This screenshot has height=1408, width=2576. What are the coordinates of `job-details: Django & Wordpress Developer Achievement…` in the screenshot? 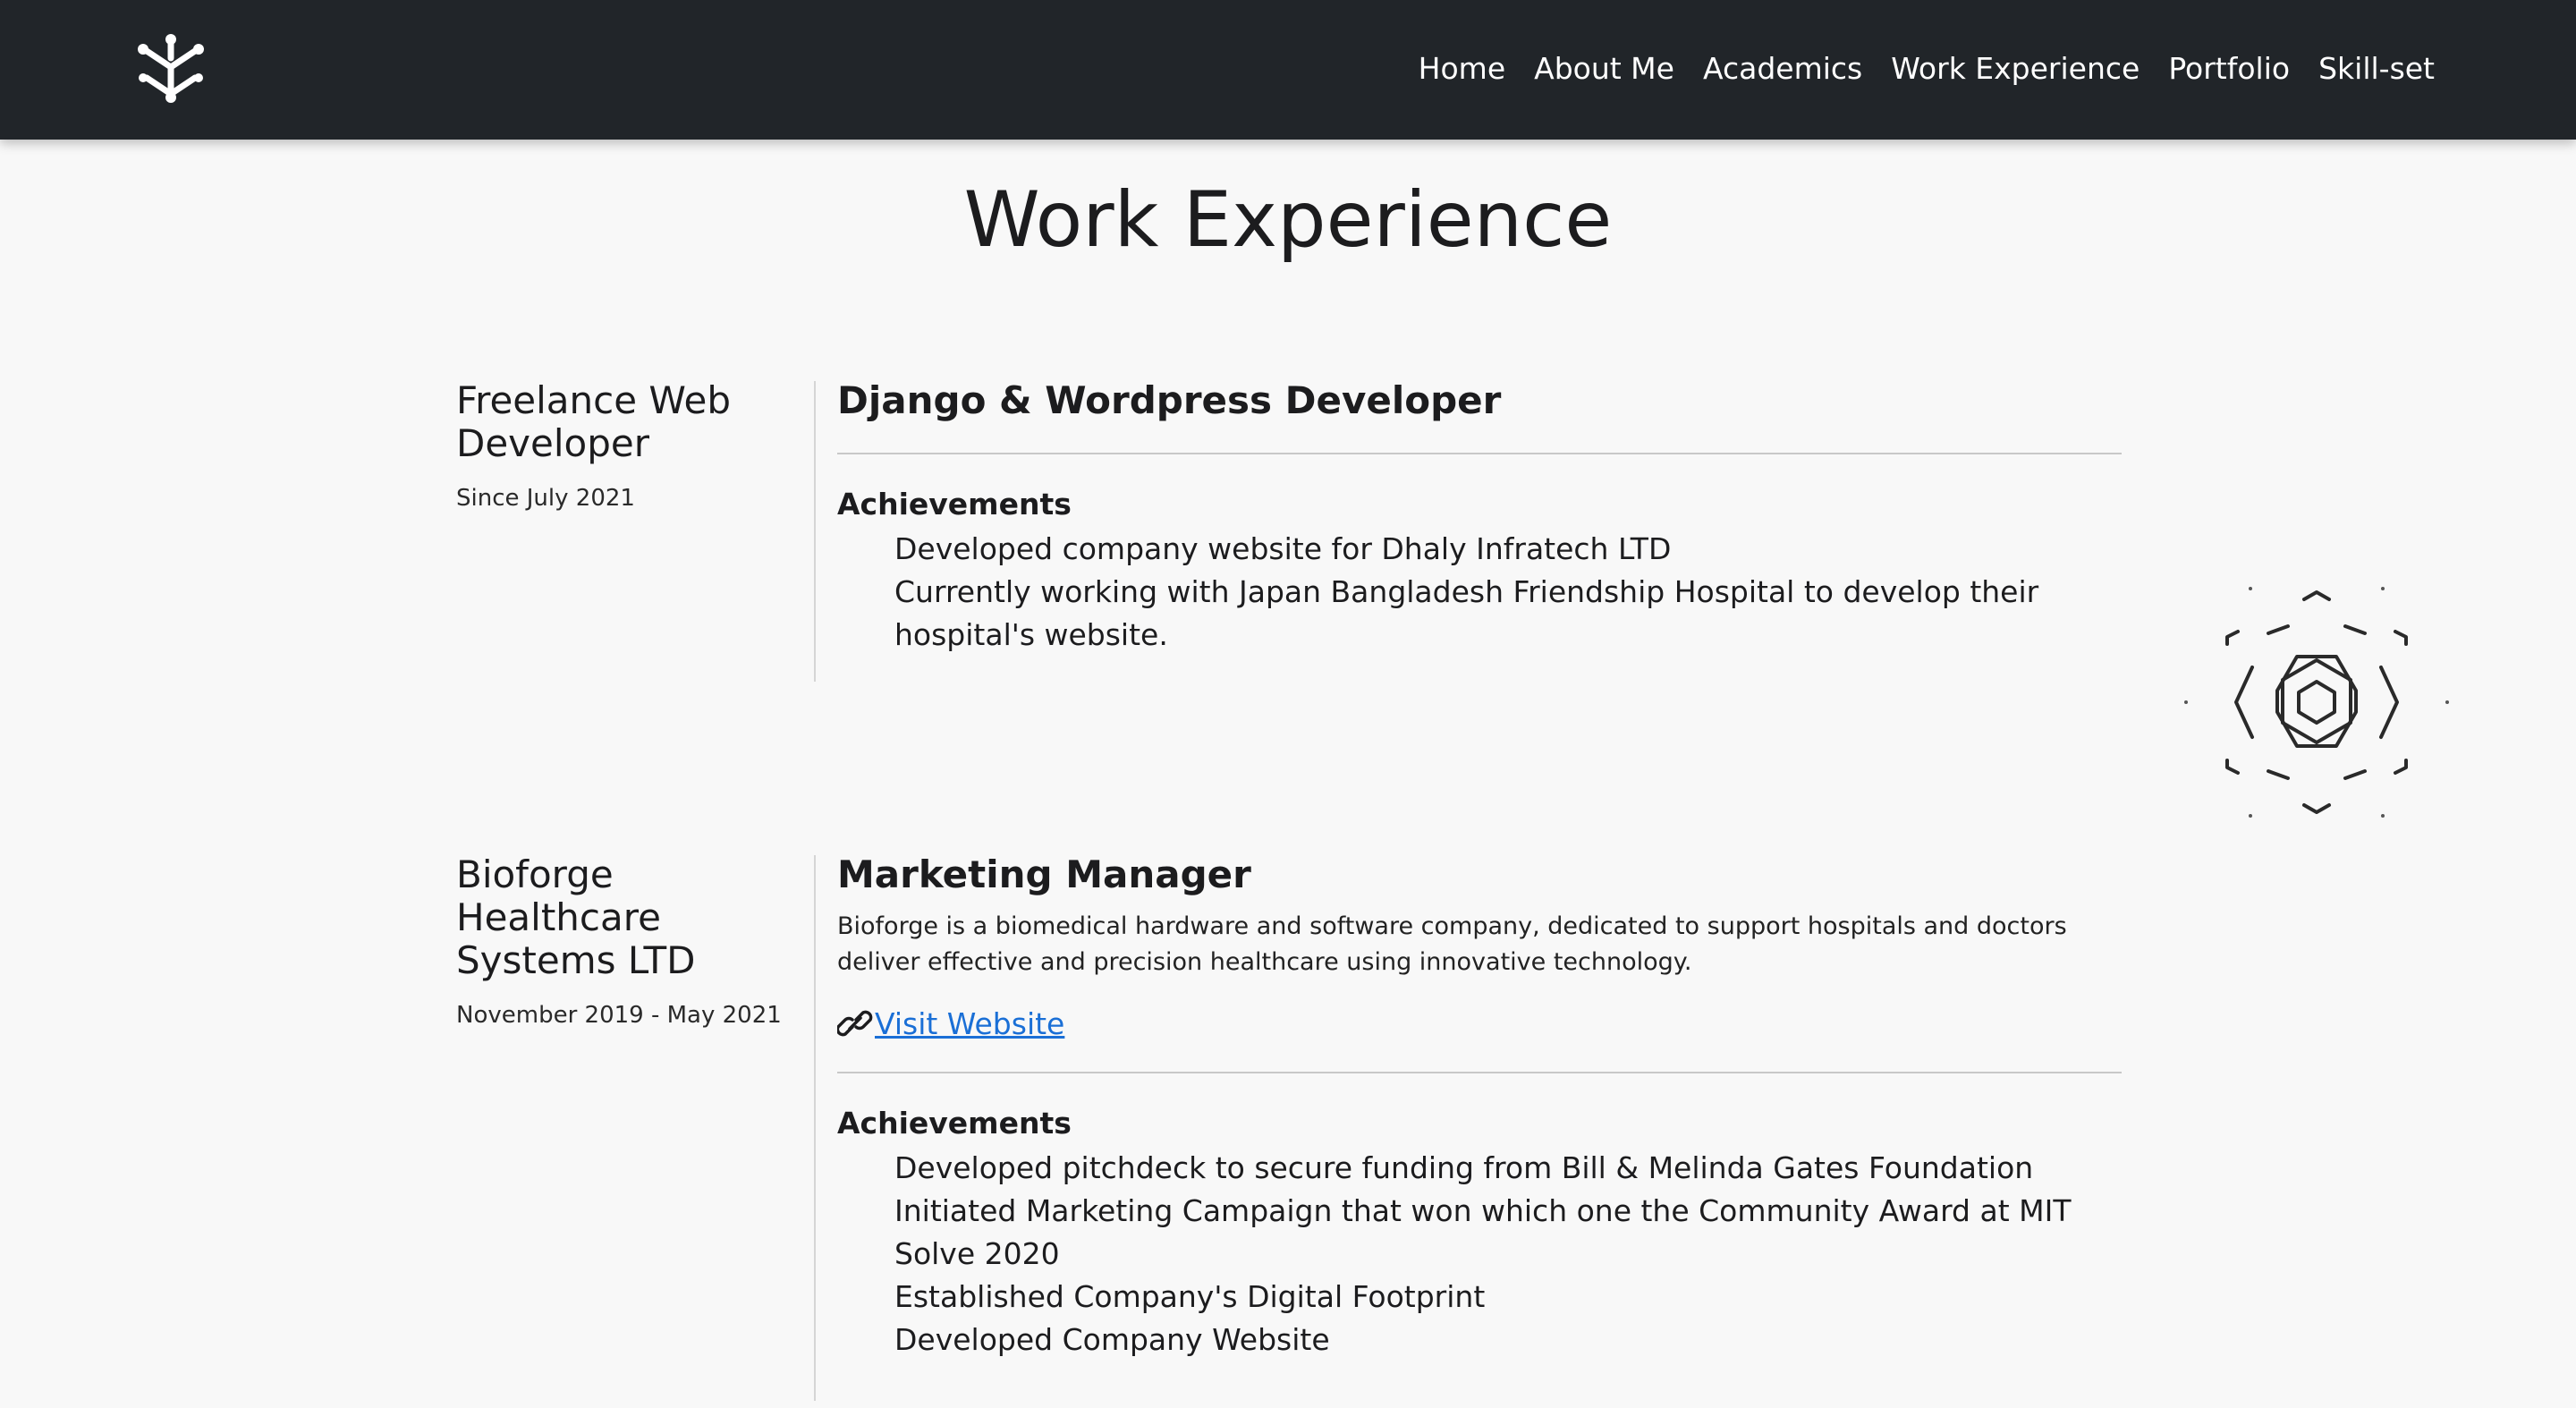 It's located at (1479, 518).